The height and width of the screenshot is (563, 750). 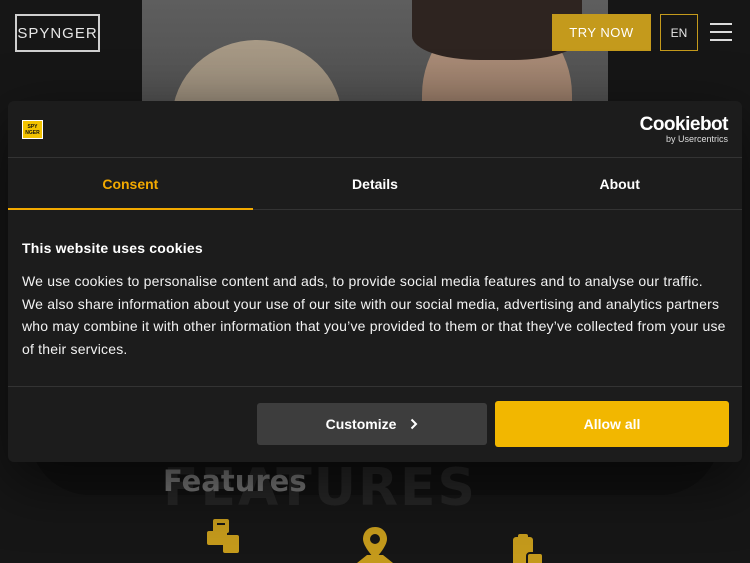 I want to click on tab-details: Details, so click(x=375, y=183).